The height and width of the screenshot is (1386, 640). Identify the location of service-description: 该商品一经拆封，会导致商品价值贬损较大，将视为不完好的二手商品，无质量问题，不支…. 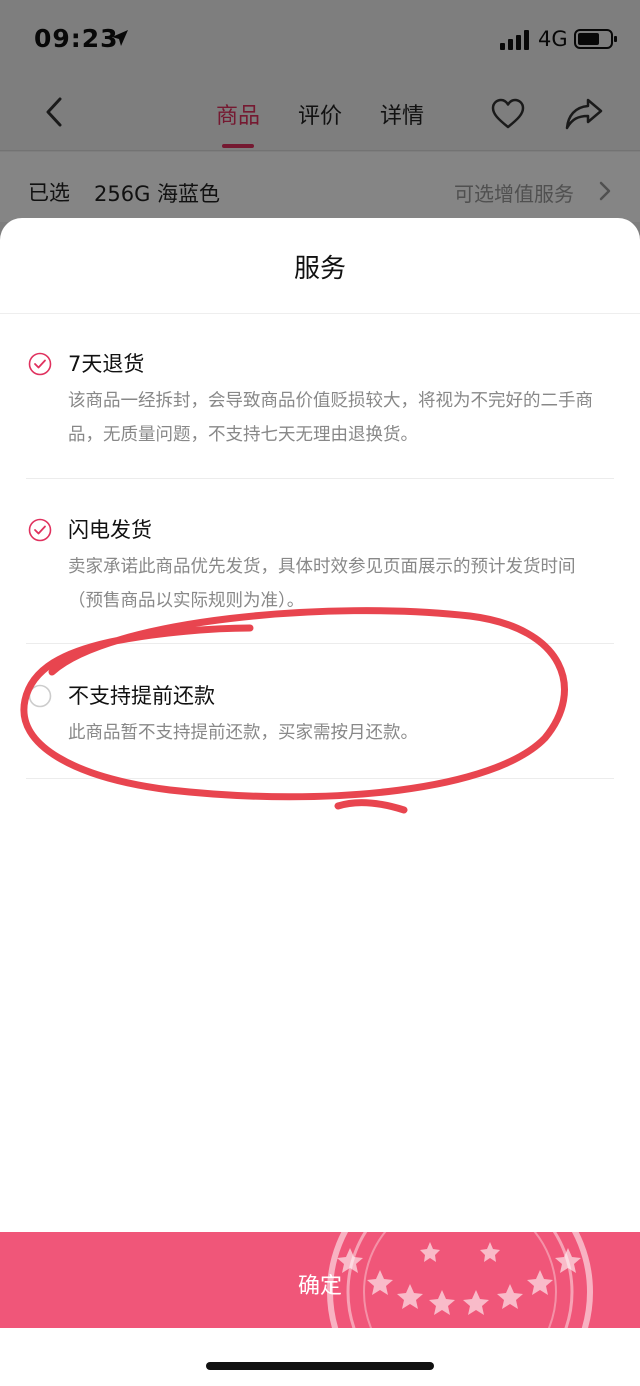
(330, 418).